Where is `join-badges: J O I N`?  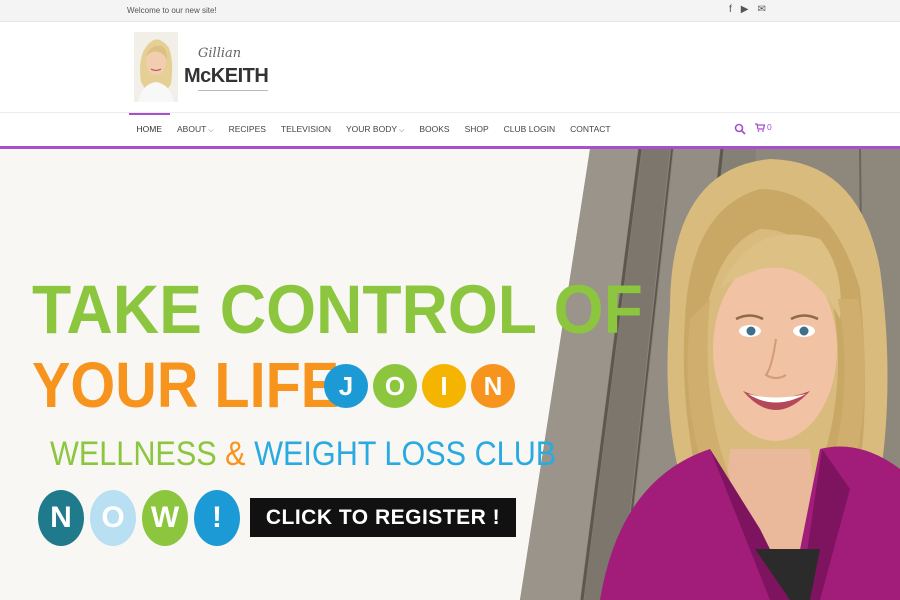 join-badges: J O I N is located at coordinates (419, 386).